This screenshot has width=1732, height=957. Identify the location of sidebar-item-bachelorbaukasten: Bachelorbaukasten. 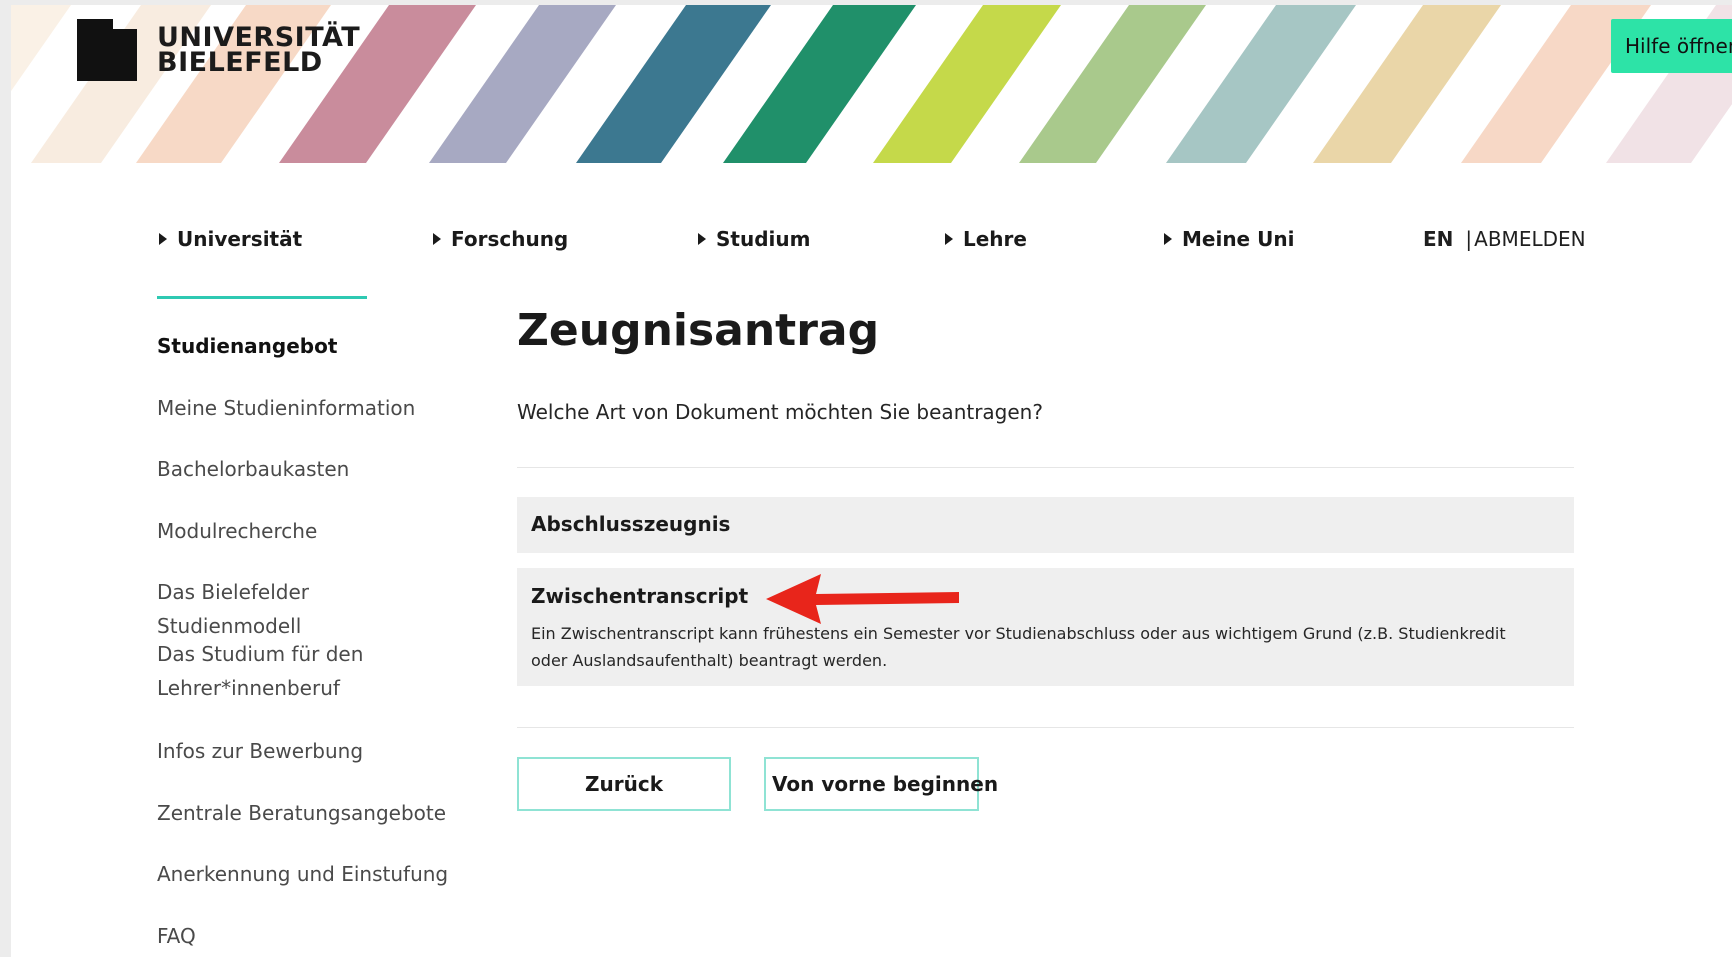
(307, 469).